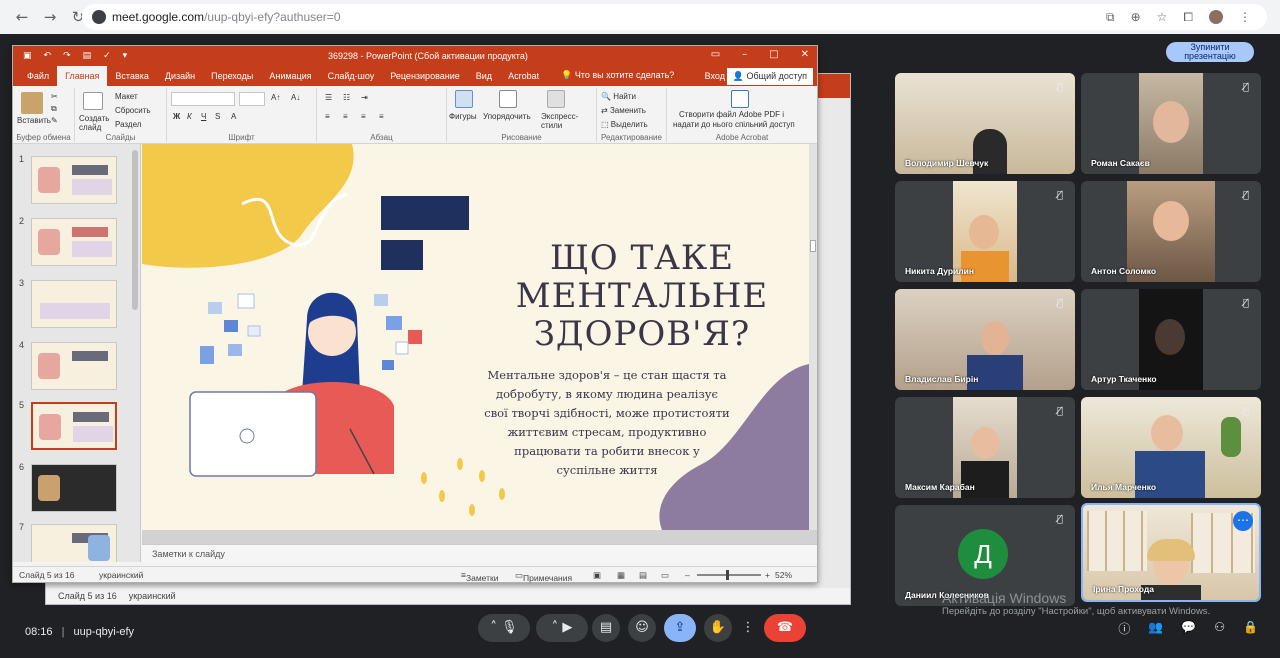 Image resolution: width=1280 pixels, height=658 pixels. What do you see at coordinates (610, 78) in the screenshot?
I see `tell-me-search: 💡 Что вы хотите сделать?` at bounding box center [610, 78].